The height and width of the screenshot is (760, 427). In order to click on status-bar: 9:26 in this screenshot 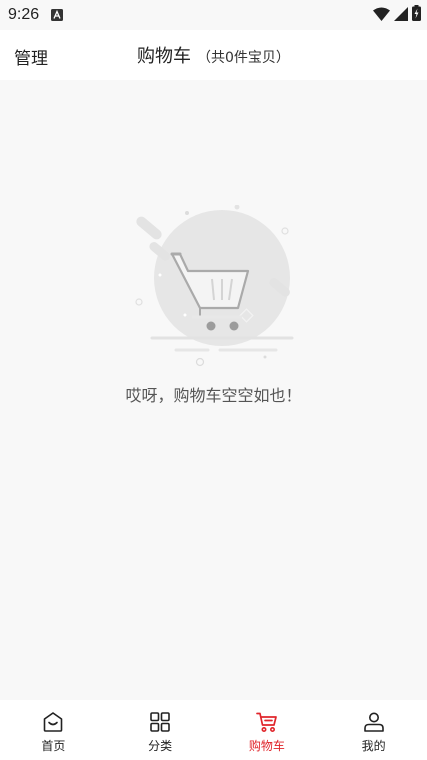, I will do `click(213, 15)`.